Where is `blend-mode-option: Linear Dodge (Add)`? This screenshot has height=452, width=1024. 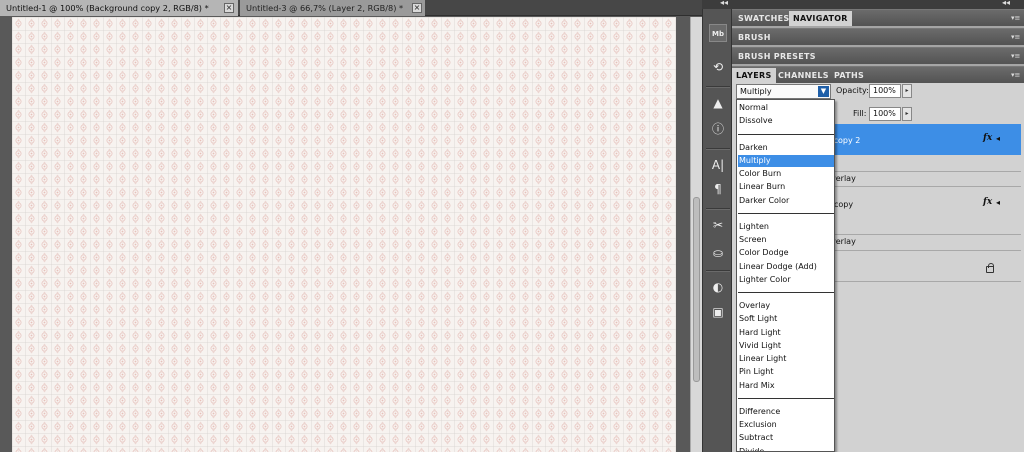 blend-mode-option: Linear Dodge (Add) is located at coordinates (786, 267).